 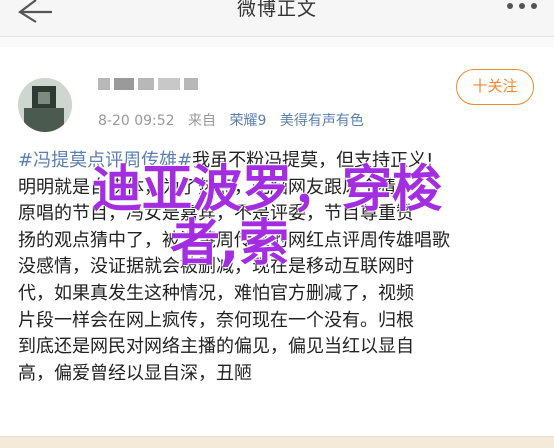 What do you see at coordinates (277, 42) in the screenshot?
I see `header-divider` at bounding box center [277, 42].